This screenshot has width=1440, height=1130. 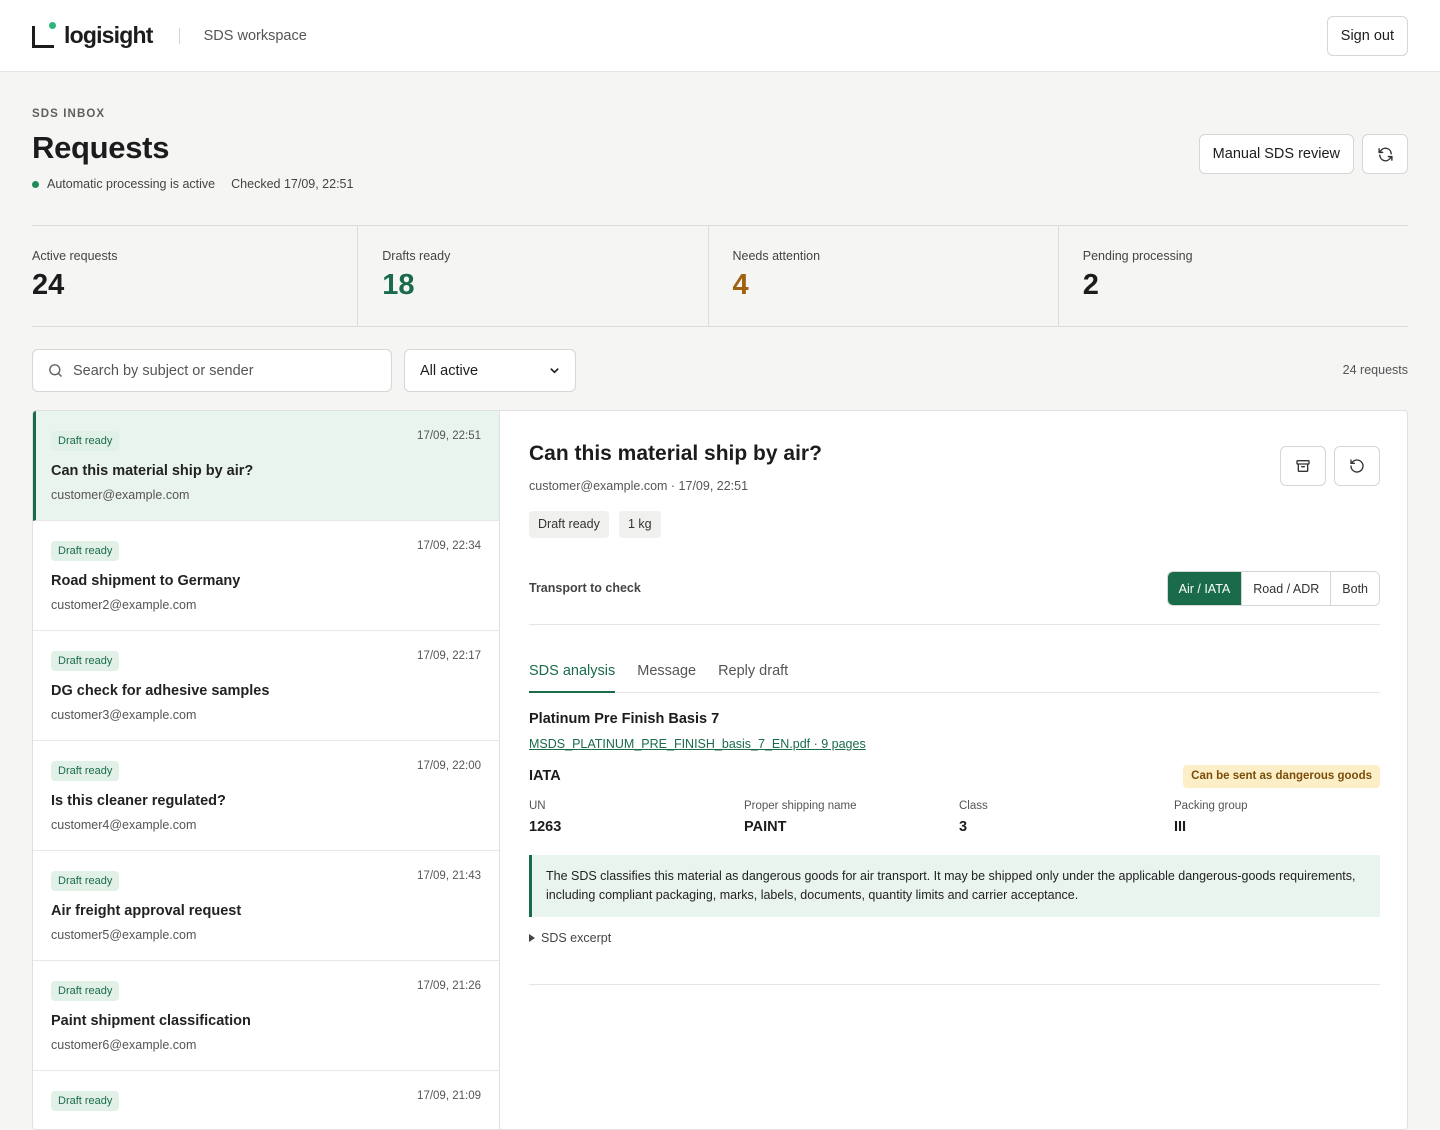 What do you see at coordinates (576, 938) in the screenshot?
I see `sds-excerpt-label: SDS excerpt` at bounding box center [576, 938].